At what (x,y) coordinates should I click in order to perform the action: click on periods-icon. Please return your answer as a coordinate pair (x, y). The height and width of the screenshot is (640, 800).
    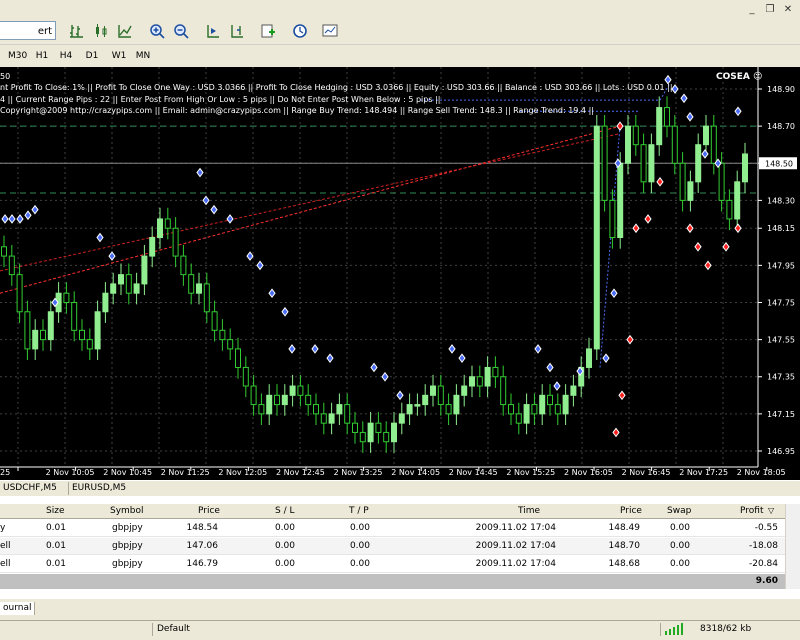
    Looking at the image, I should click on (301, 31).